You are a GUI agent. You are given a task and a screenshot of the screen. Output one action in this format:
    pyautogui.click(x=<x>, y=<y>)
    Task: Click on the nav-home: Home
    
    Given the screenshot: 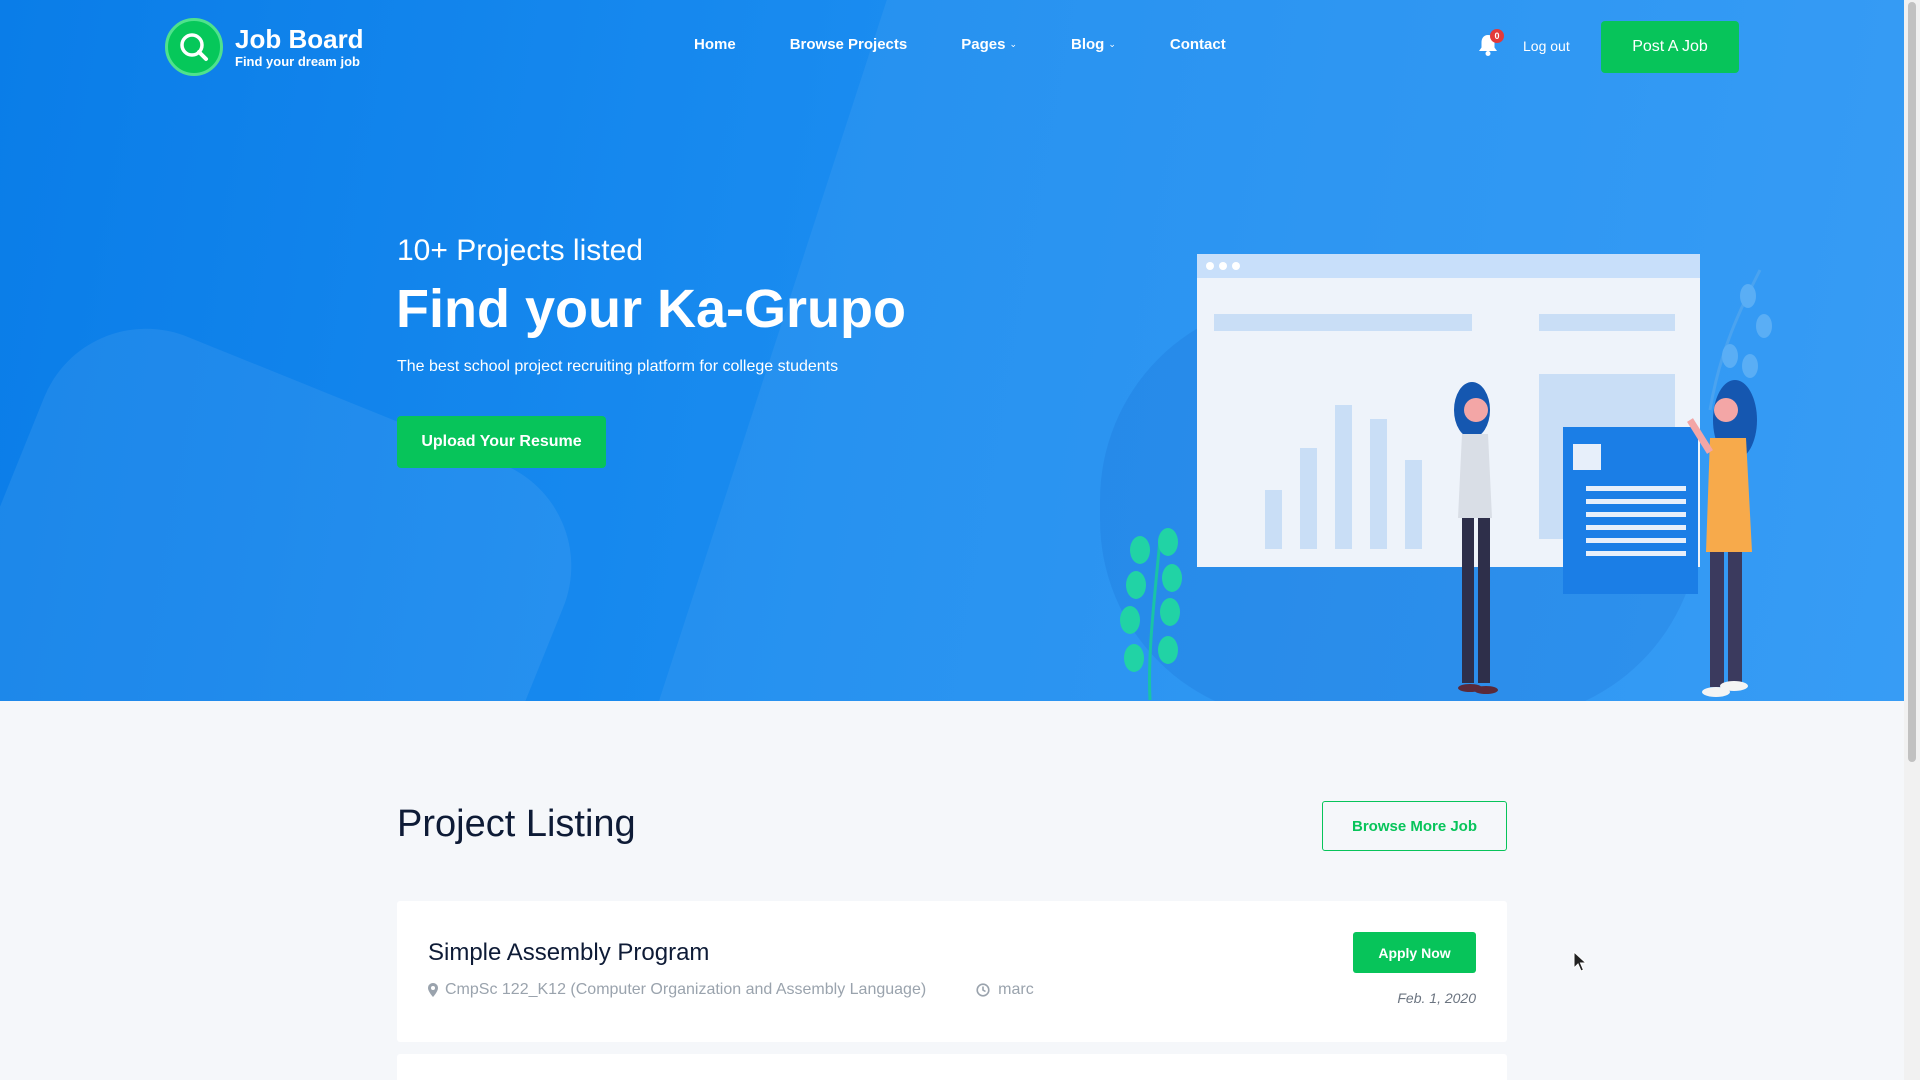 What is the action you would take?
    pyautogui.click(x=715, y=44)
    